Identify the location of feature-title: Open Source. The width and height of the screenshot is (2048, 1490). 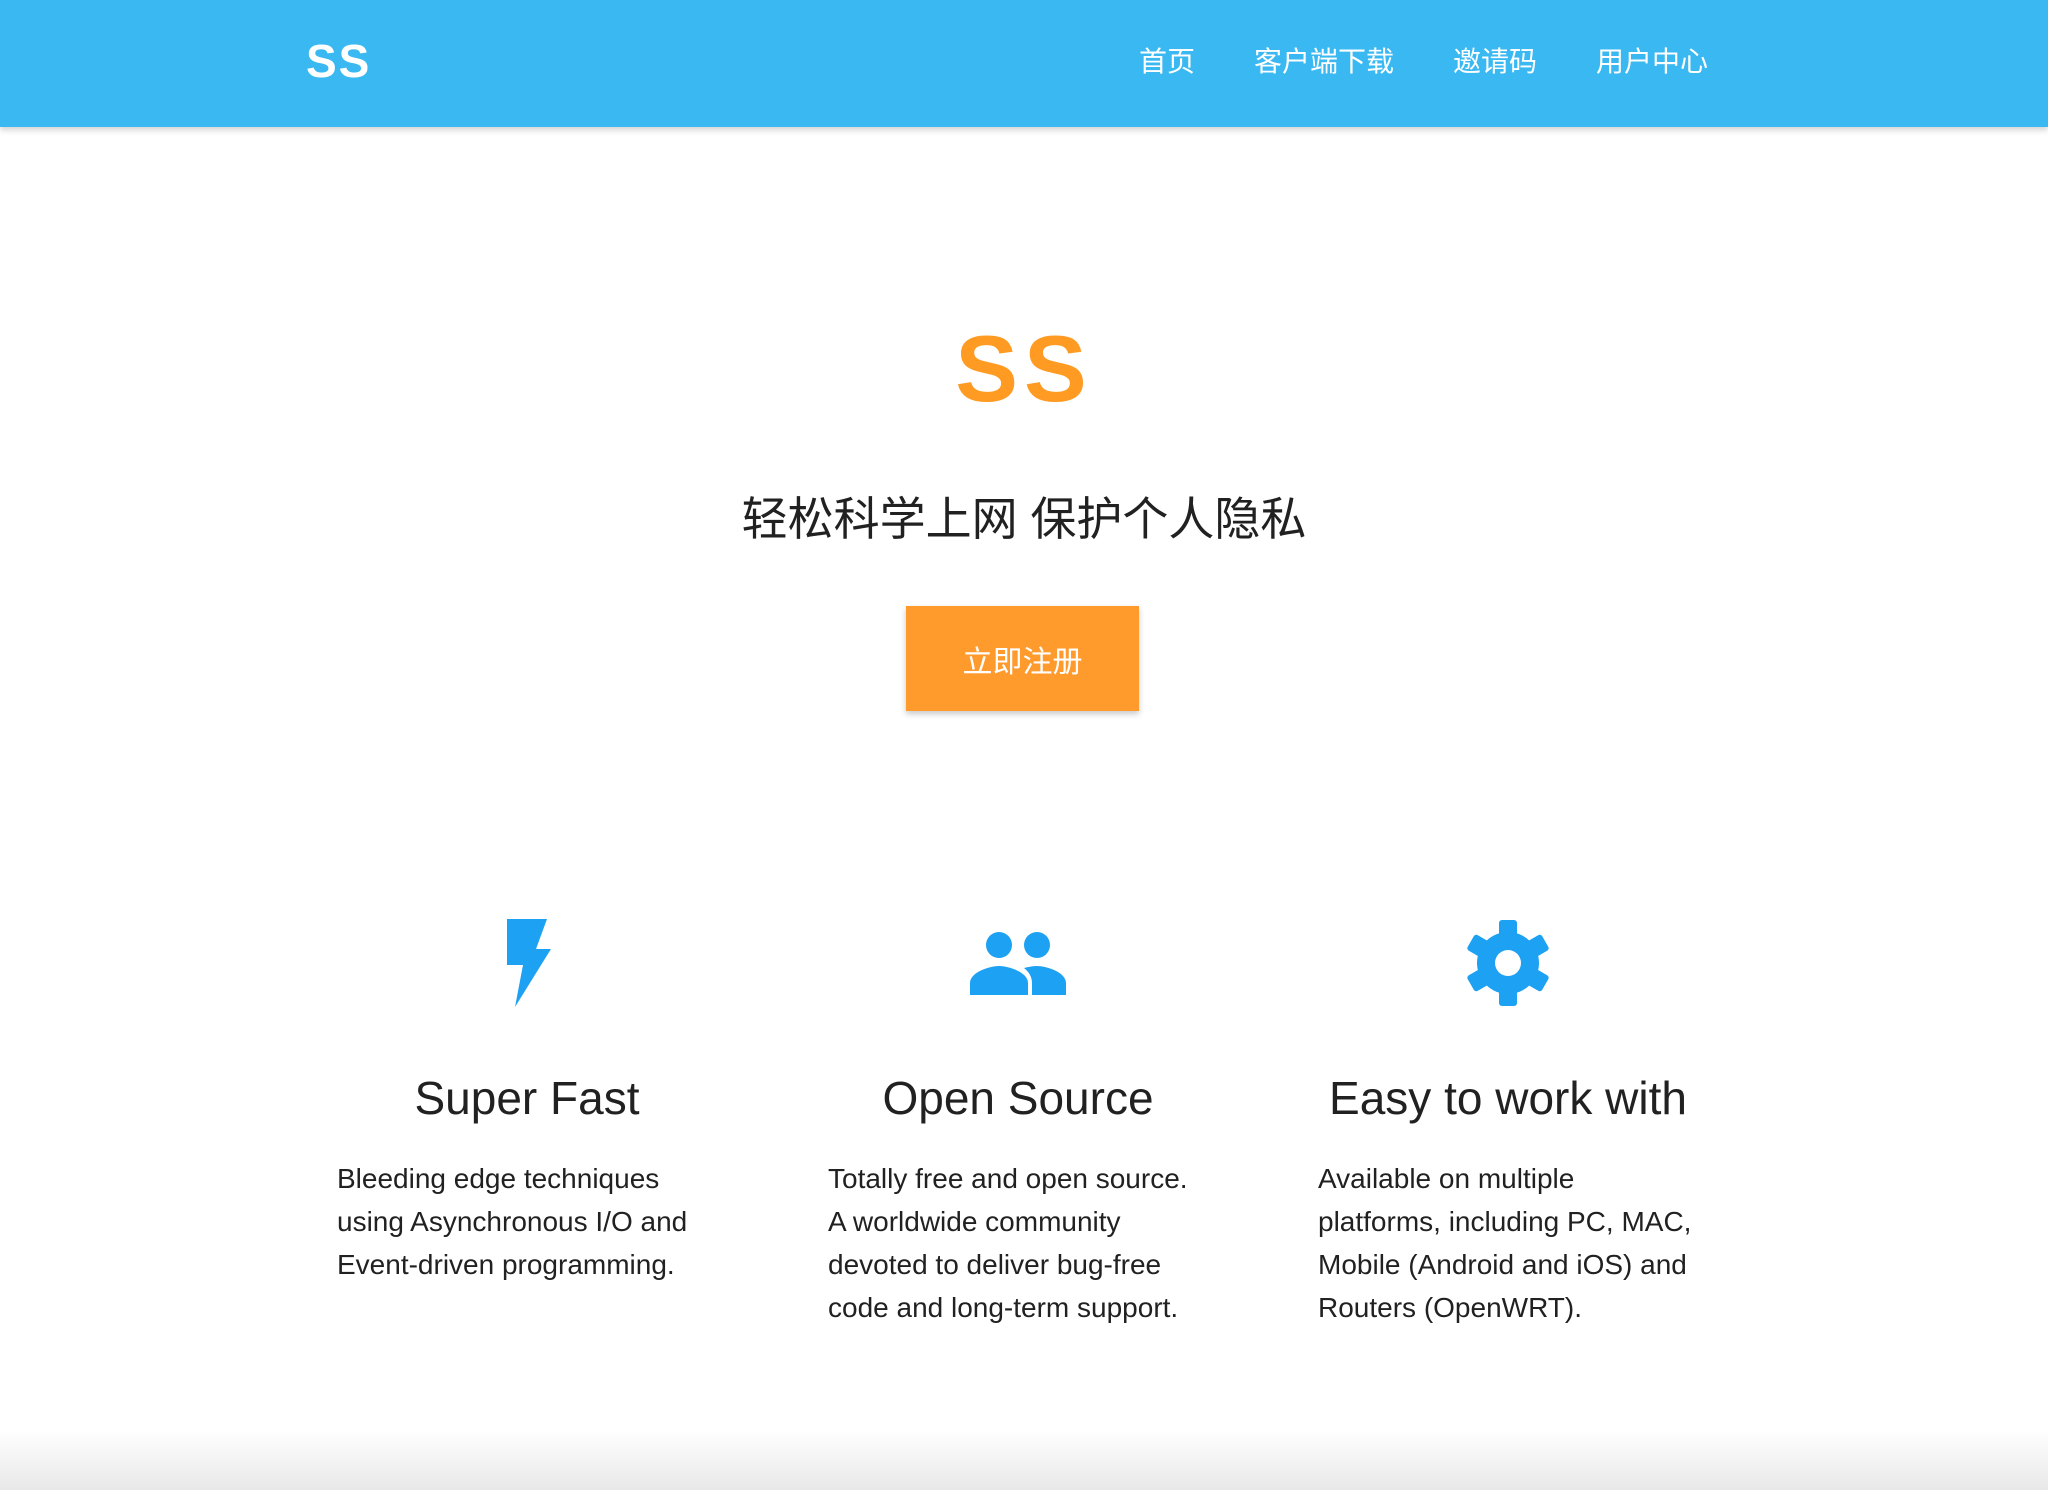
(1018, 1098).